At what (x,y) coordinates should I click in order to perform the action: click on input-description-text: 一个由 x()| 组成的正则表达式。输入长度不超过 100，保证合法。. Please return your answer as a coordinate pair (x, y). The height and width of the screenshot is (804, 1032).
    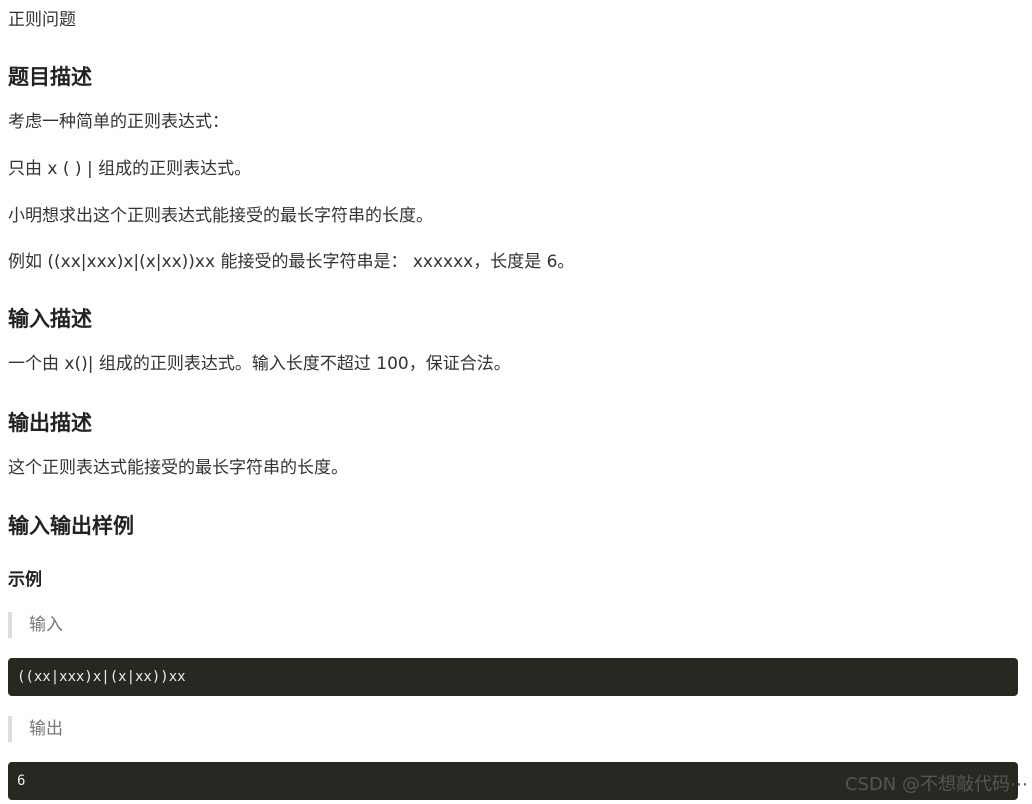
    Looking at the image, I should click on (259, 364).